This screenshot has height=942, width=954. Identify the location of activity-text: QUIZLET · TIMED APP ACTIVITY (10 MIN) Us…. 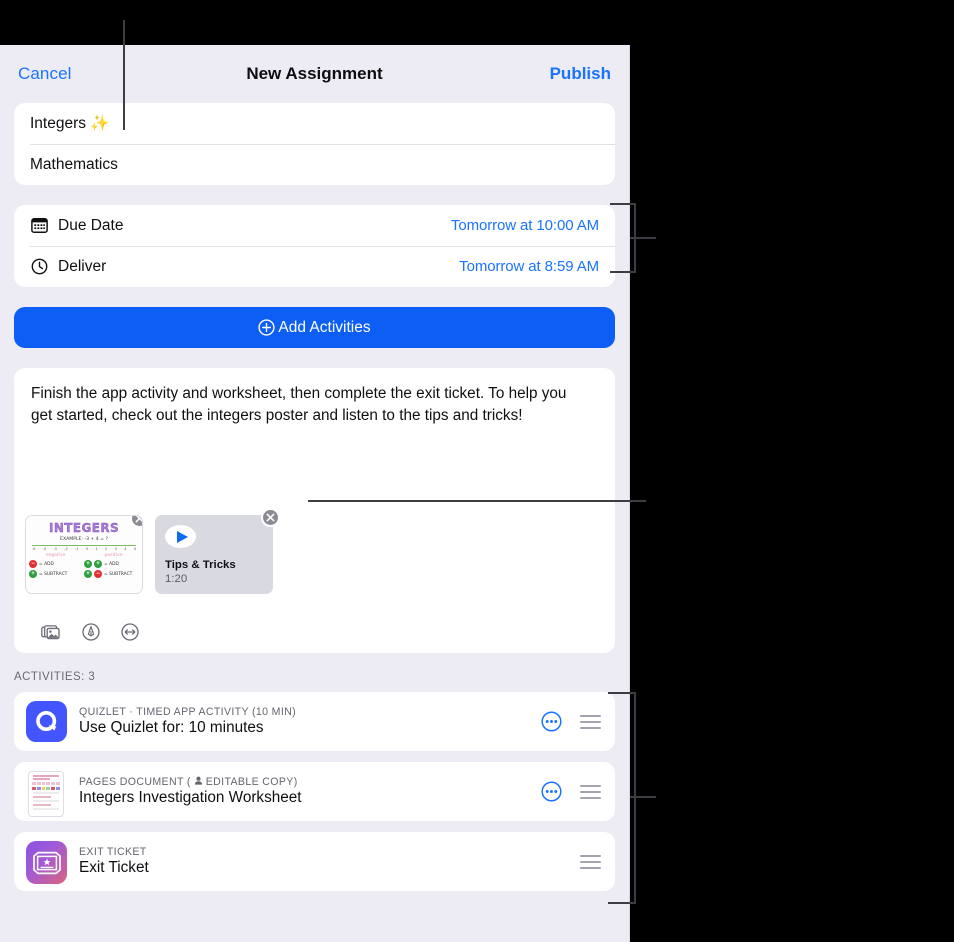
(187, 721).